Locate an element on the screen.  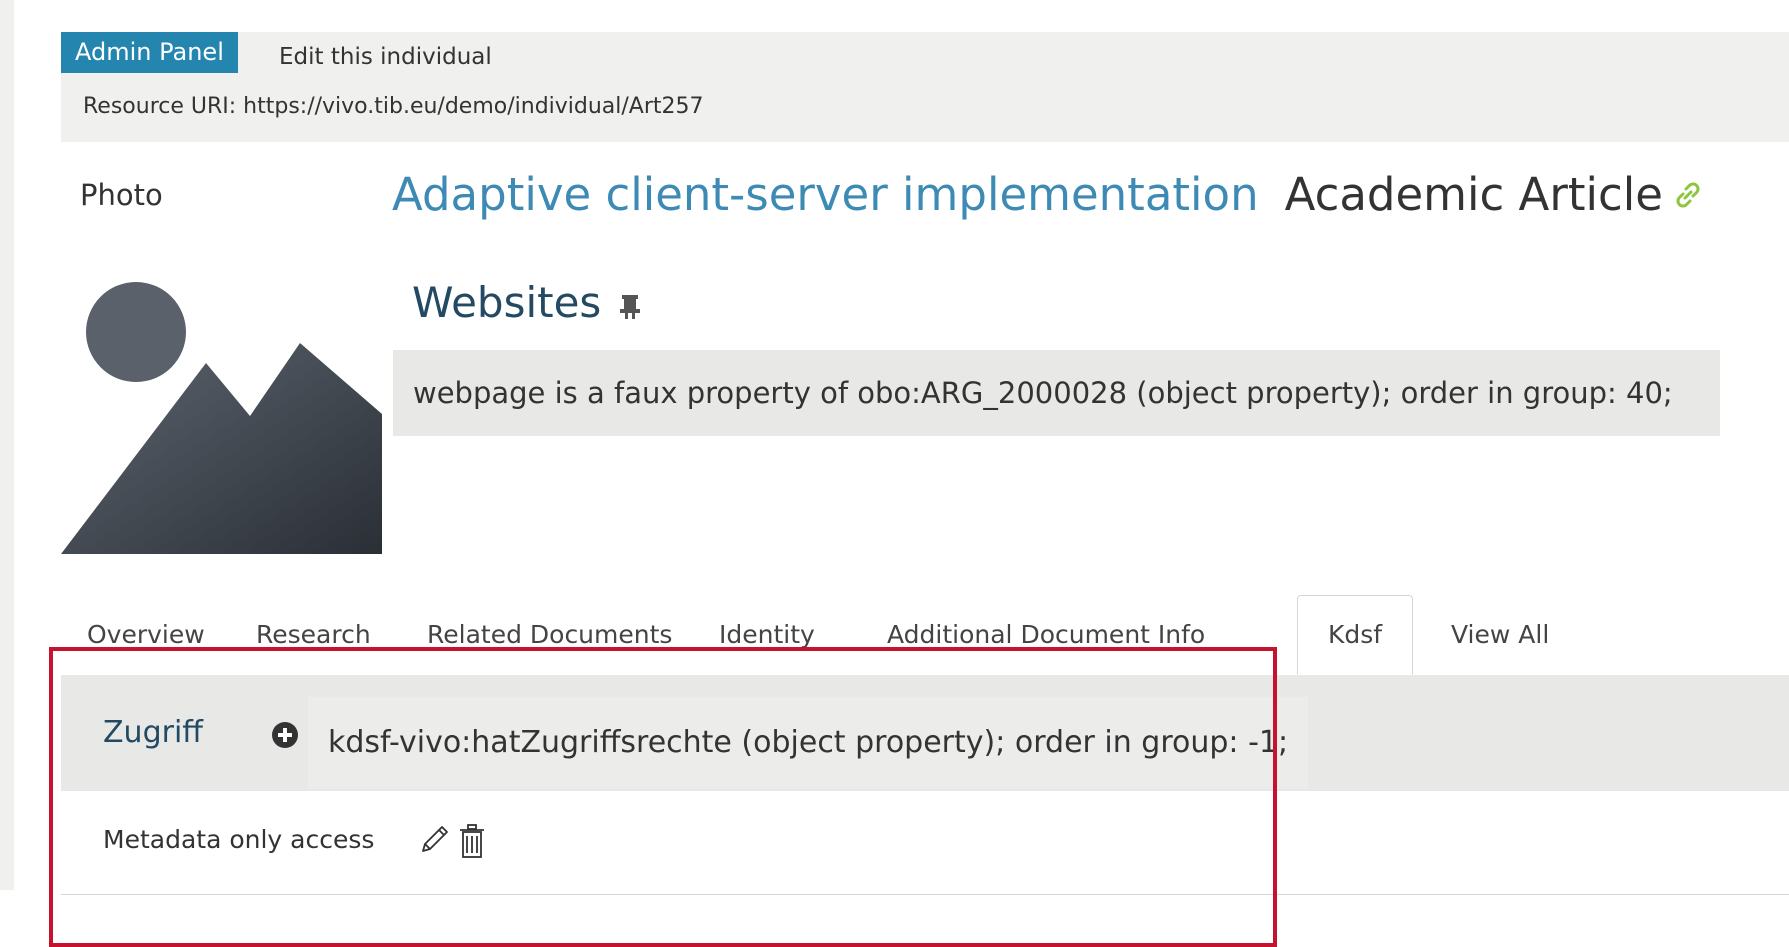
pin-icon is located at coordinates (630, 306).